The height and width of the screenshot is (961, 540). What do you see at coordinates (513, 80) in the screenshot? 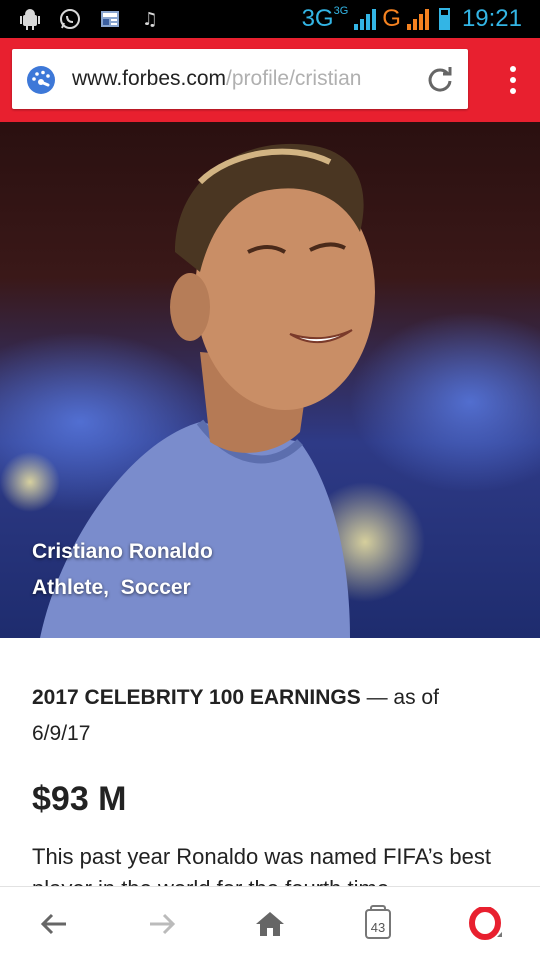
I see `overflow-menu-icon` at bounding box center [513, 80].